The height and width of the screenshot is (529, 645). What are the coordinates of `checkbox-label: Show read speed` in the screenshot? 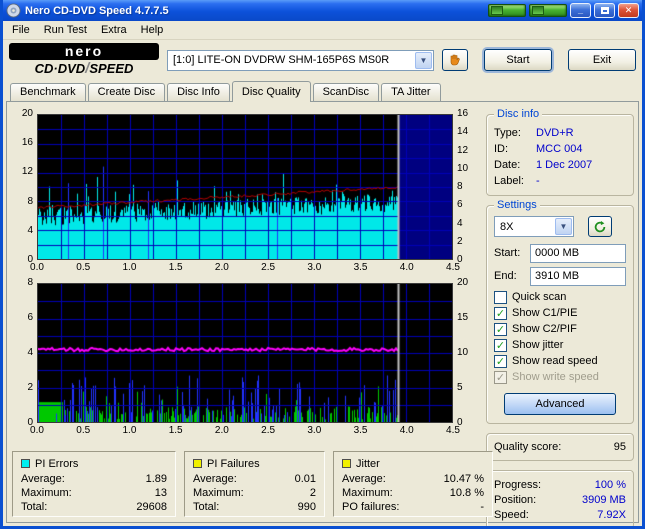 It's located at (555, 361).